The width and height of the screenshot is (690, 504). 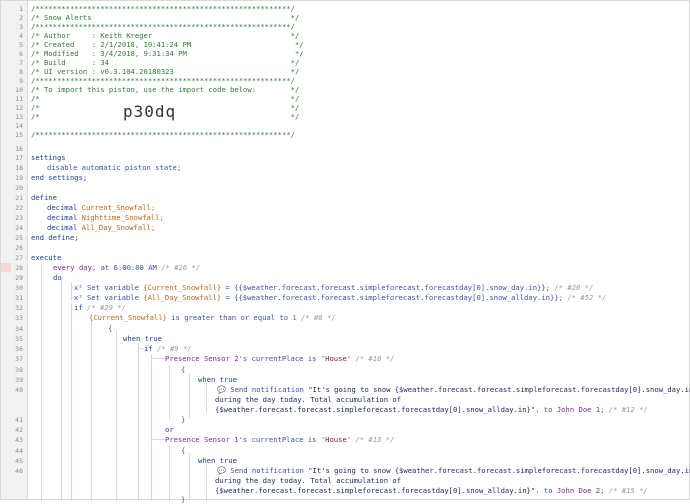 I want to click on or-keyword: or, so click(x=169, y=429).